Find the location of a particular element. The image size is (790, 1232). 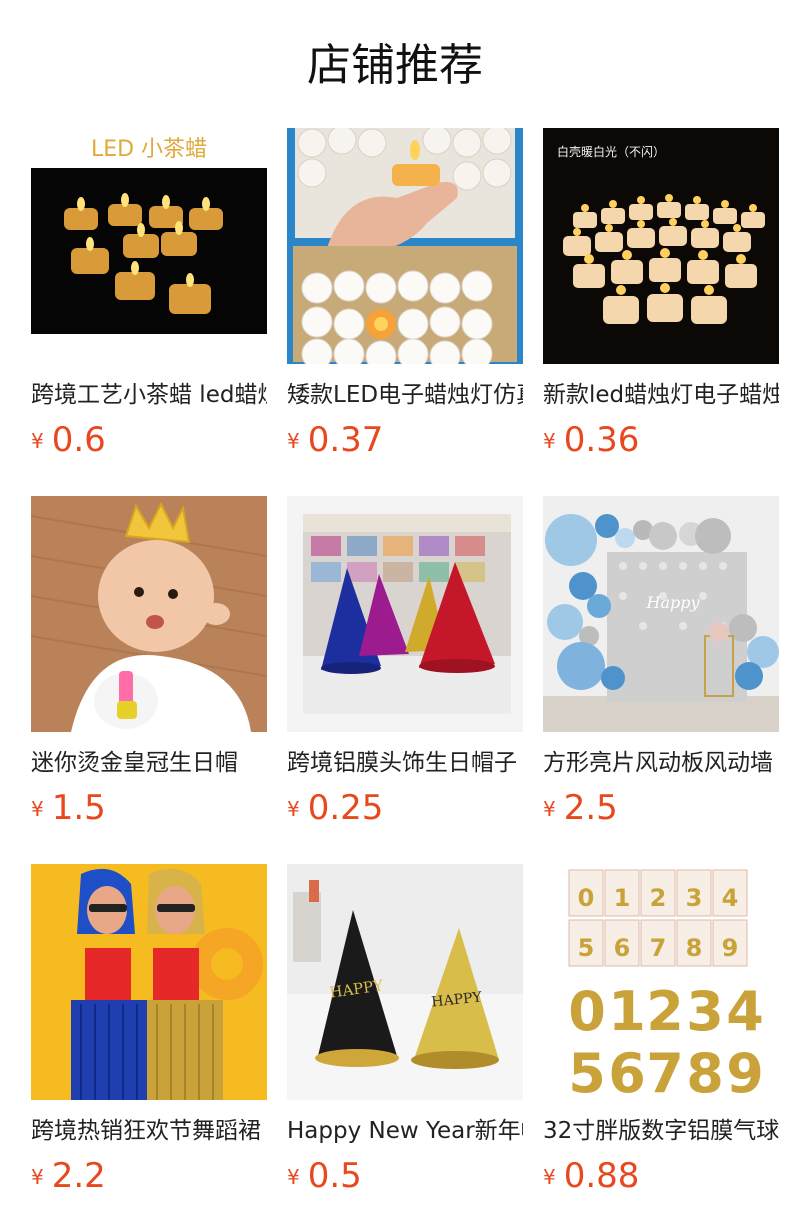

product-name: 矮款LED电子蜡烛灯仿真 is located at coordinates (405, 395).